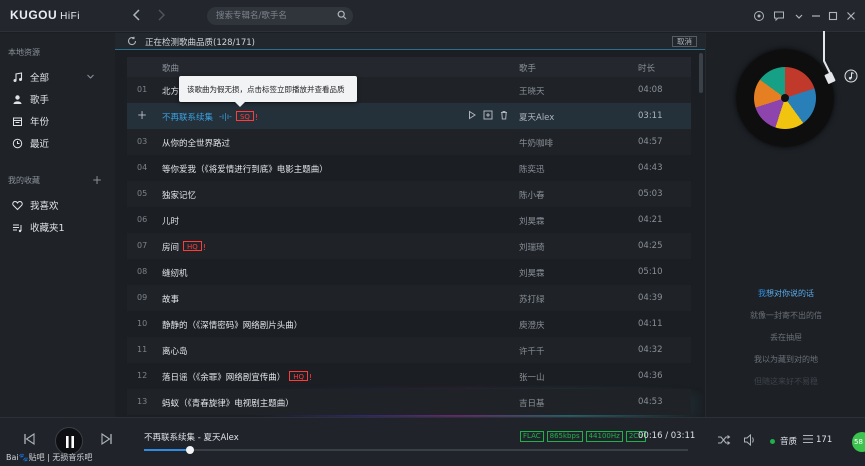  What do you see at coordinates (532, 325) in the screenshot?
I see `song-artist: 庾澄庆` at bounding box center [532, 325].